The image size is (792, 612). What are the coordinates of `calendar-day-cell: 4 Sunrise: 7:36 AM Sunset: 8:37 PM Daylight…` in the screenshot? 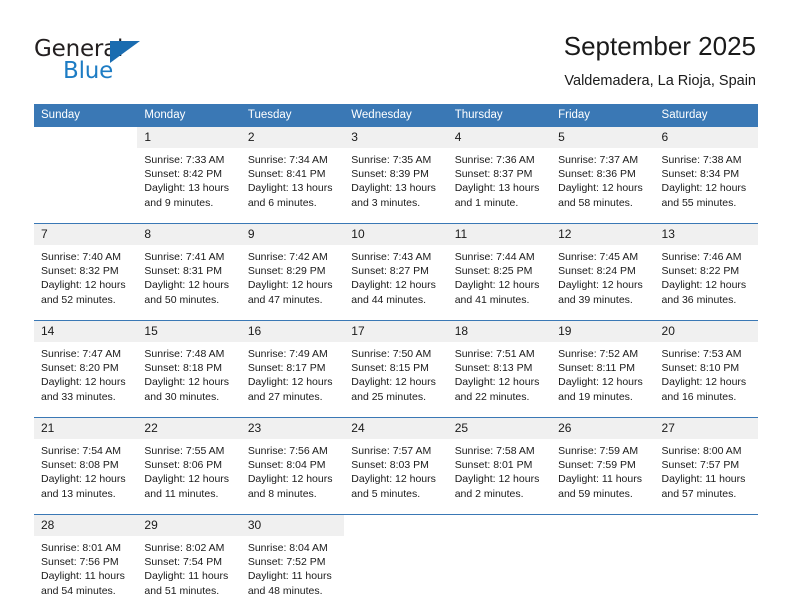 It's located at (499, 175).